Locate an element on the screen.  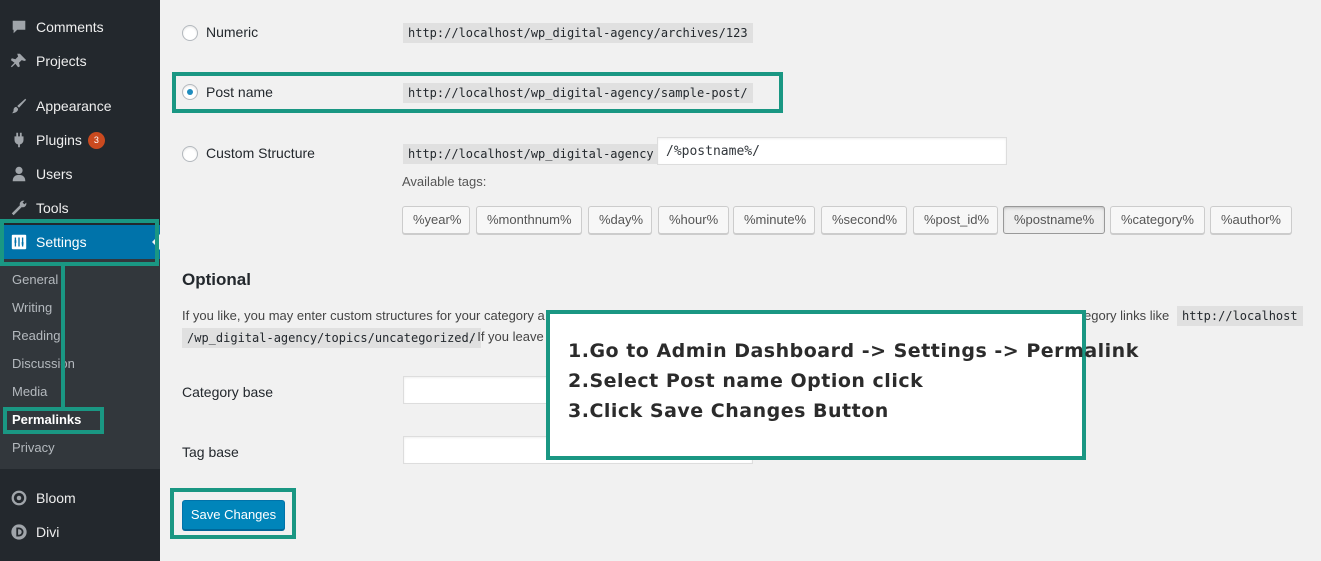
menu-item-settings: Settings is located at coordinates (80, 242).